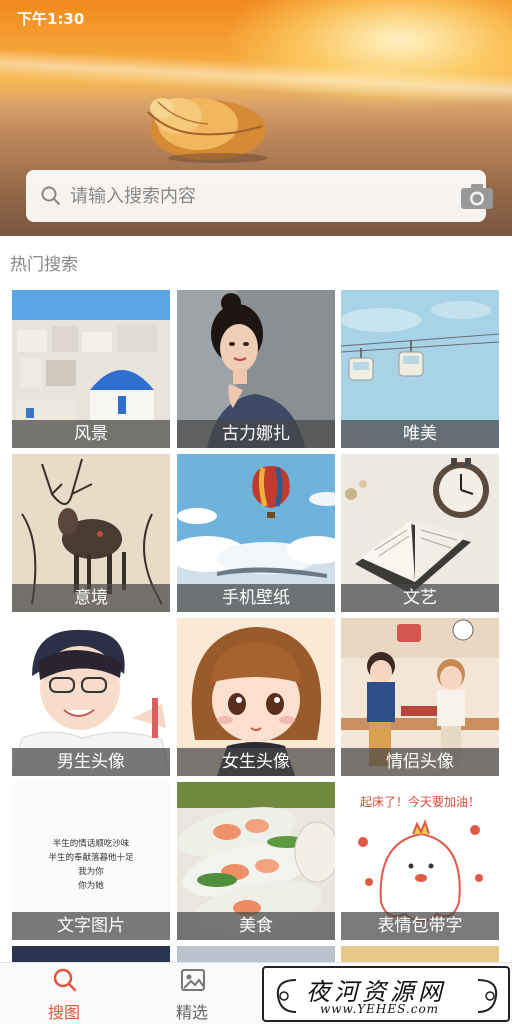  Describe the element at coordinates (256, 369) in the screenshot. I see `category-tile-guli-nazha: 古力娜扎` at that location.